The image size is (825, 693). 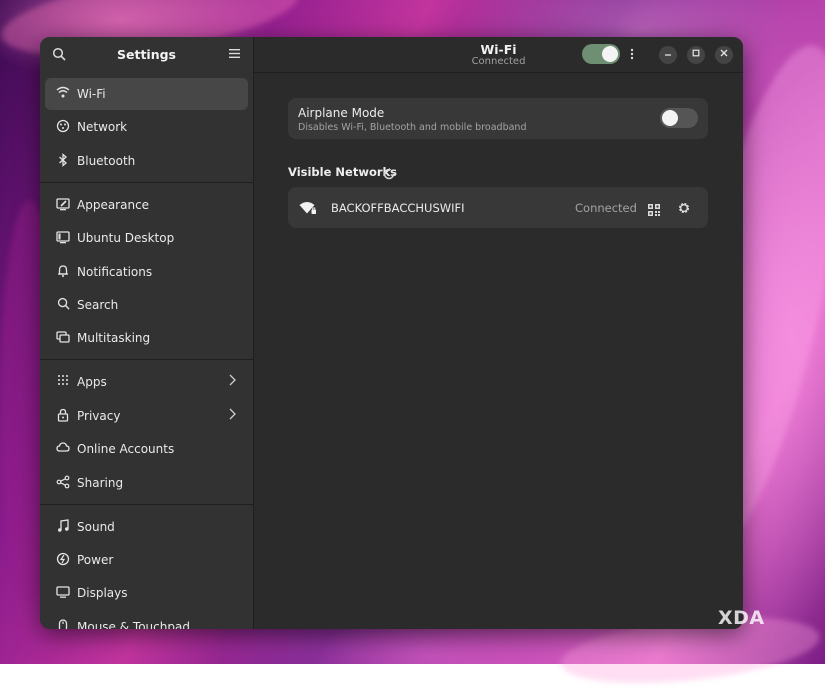 What do you see at coordinates (63, 205) in the screenshot?
I see `appearance-icon` at bounding box center [63, 205].